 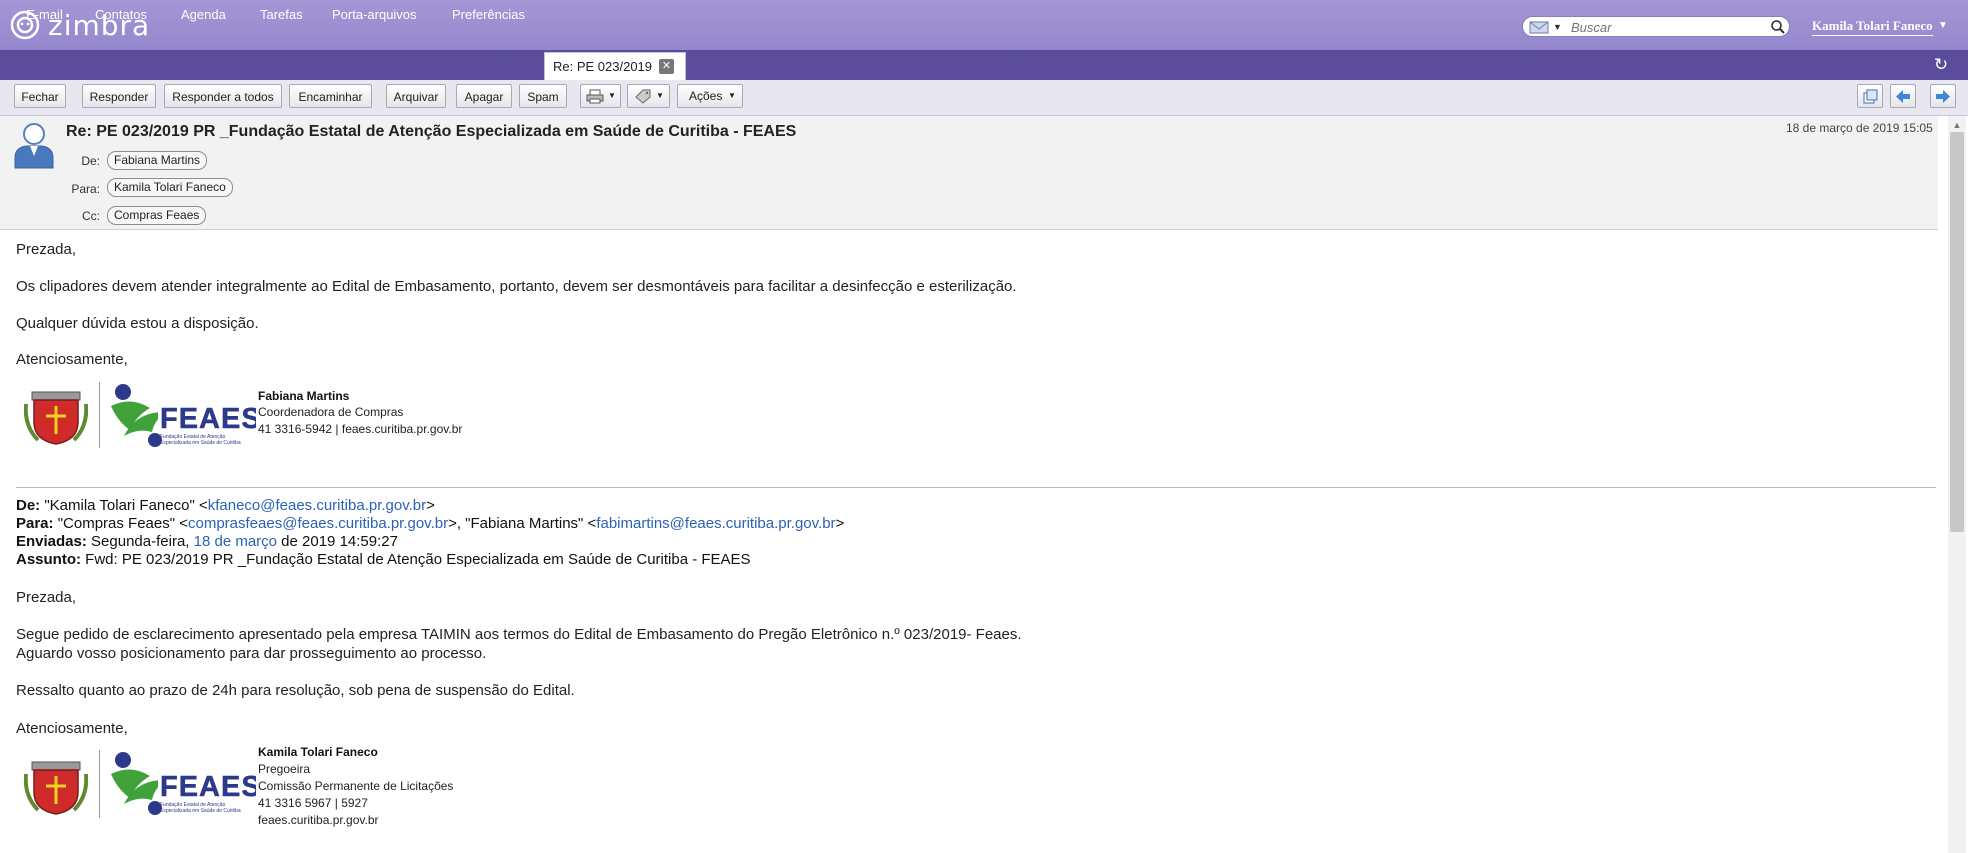 What do you see at coordinates (1957, 125) in the screenshot?
I see `scroll-up-icon: ▲` at bounding box center [1957, 125].